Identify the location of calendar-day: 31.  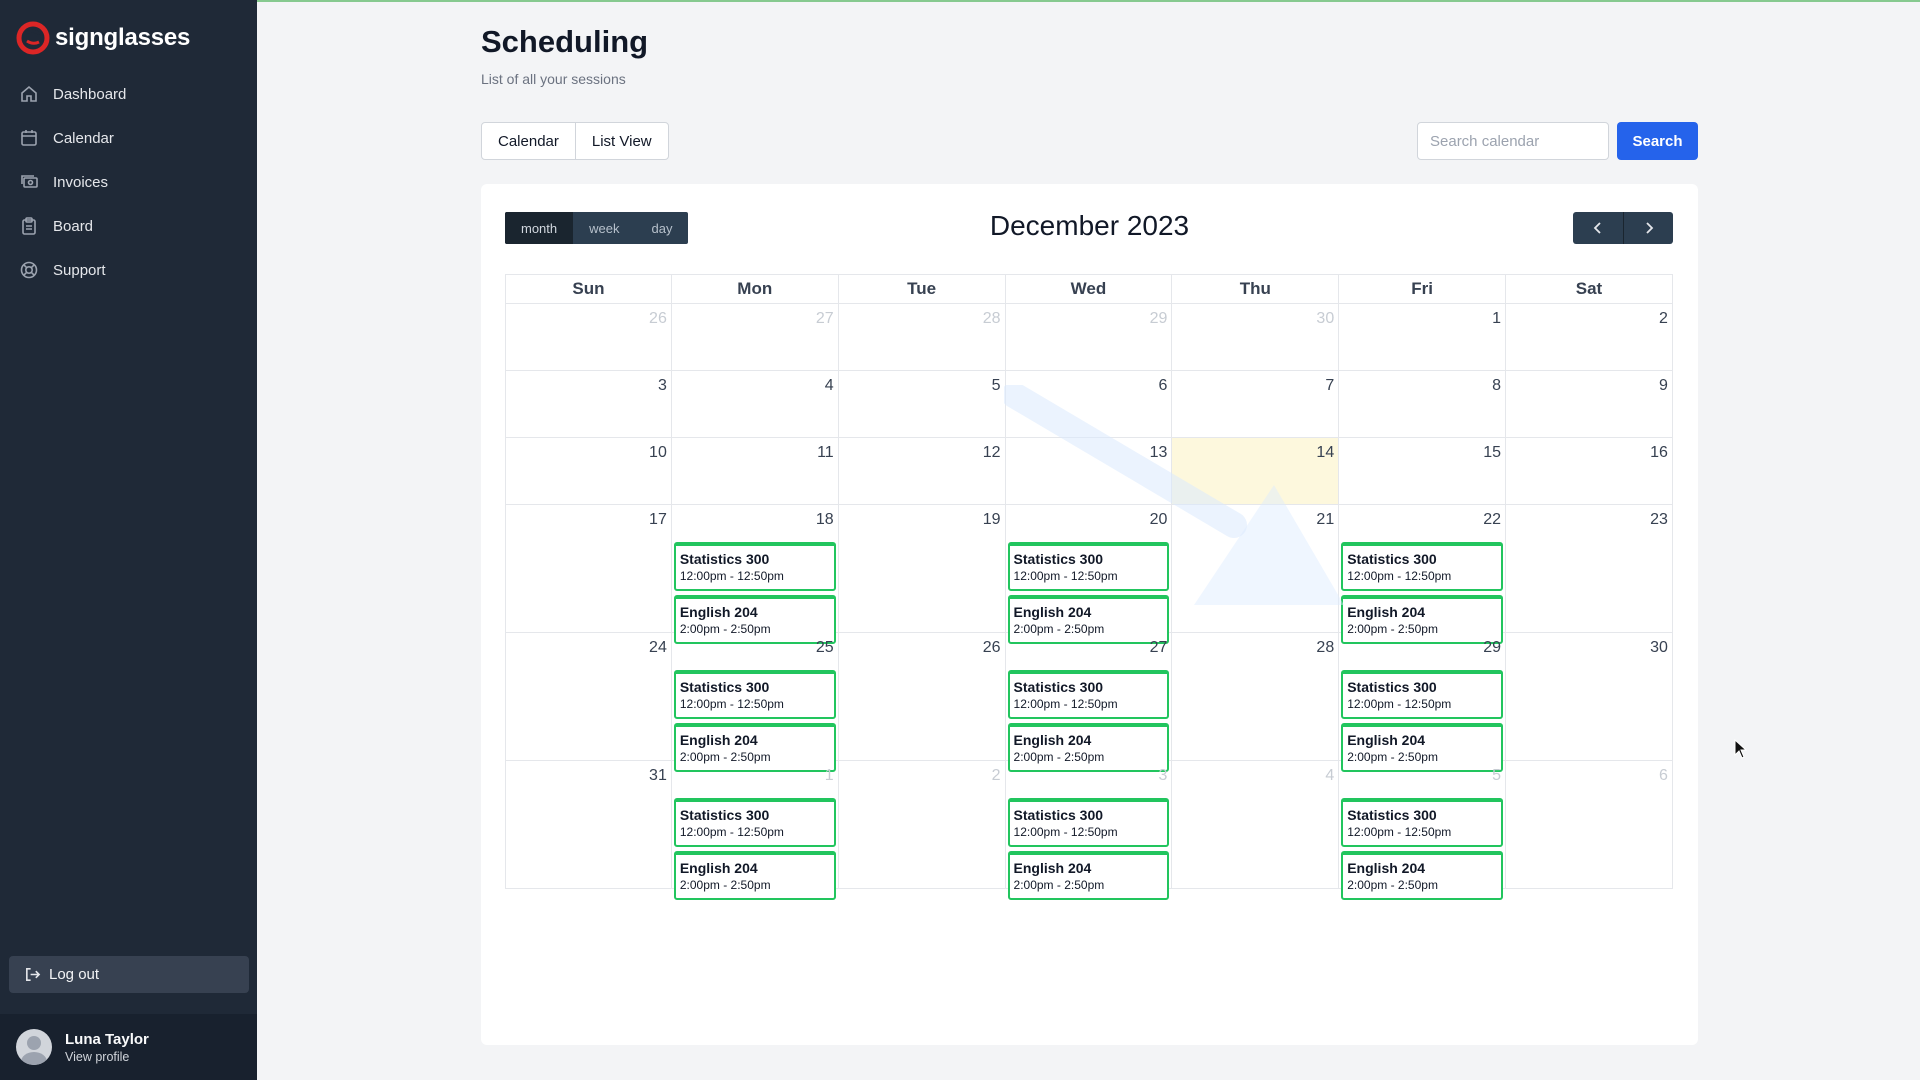
(588, 825).